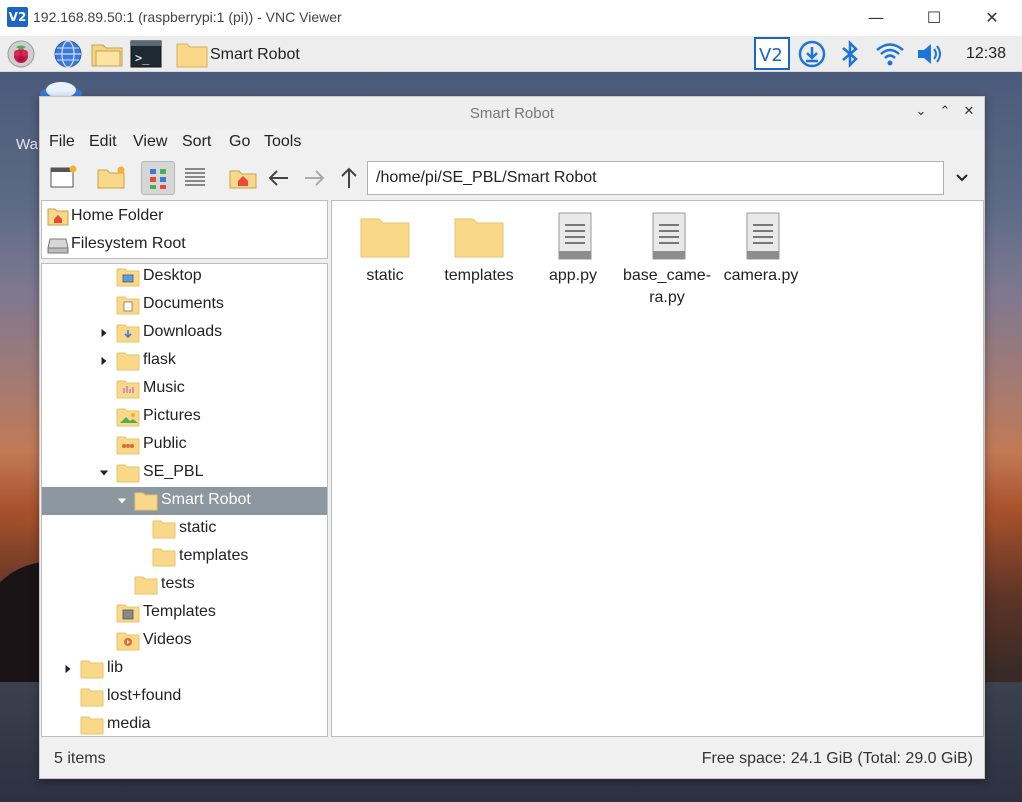 Image resolution: width=1022 pixels, height=802 pixels. I want to click on pictures-folder-icon, so click(128, 417).